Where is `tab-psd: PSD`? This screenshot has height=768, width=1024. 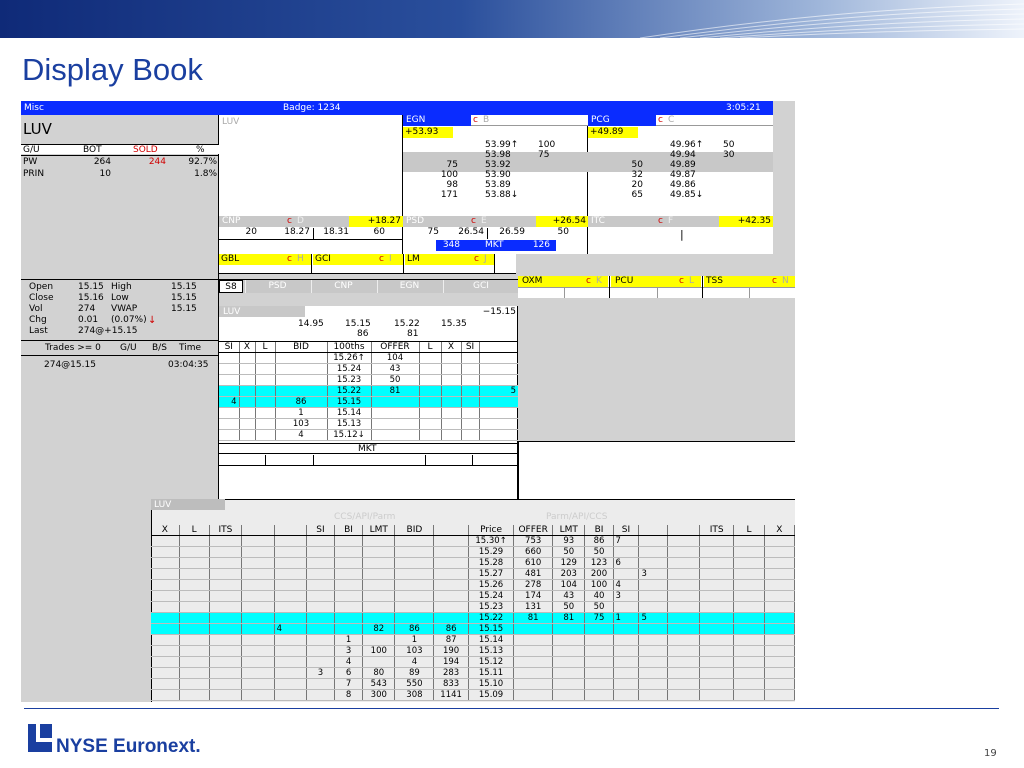
tab-psd: PSD is located at coordinates (277, 286).